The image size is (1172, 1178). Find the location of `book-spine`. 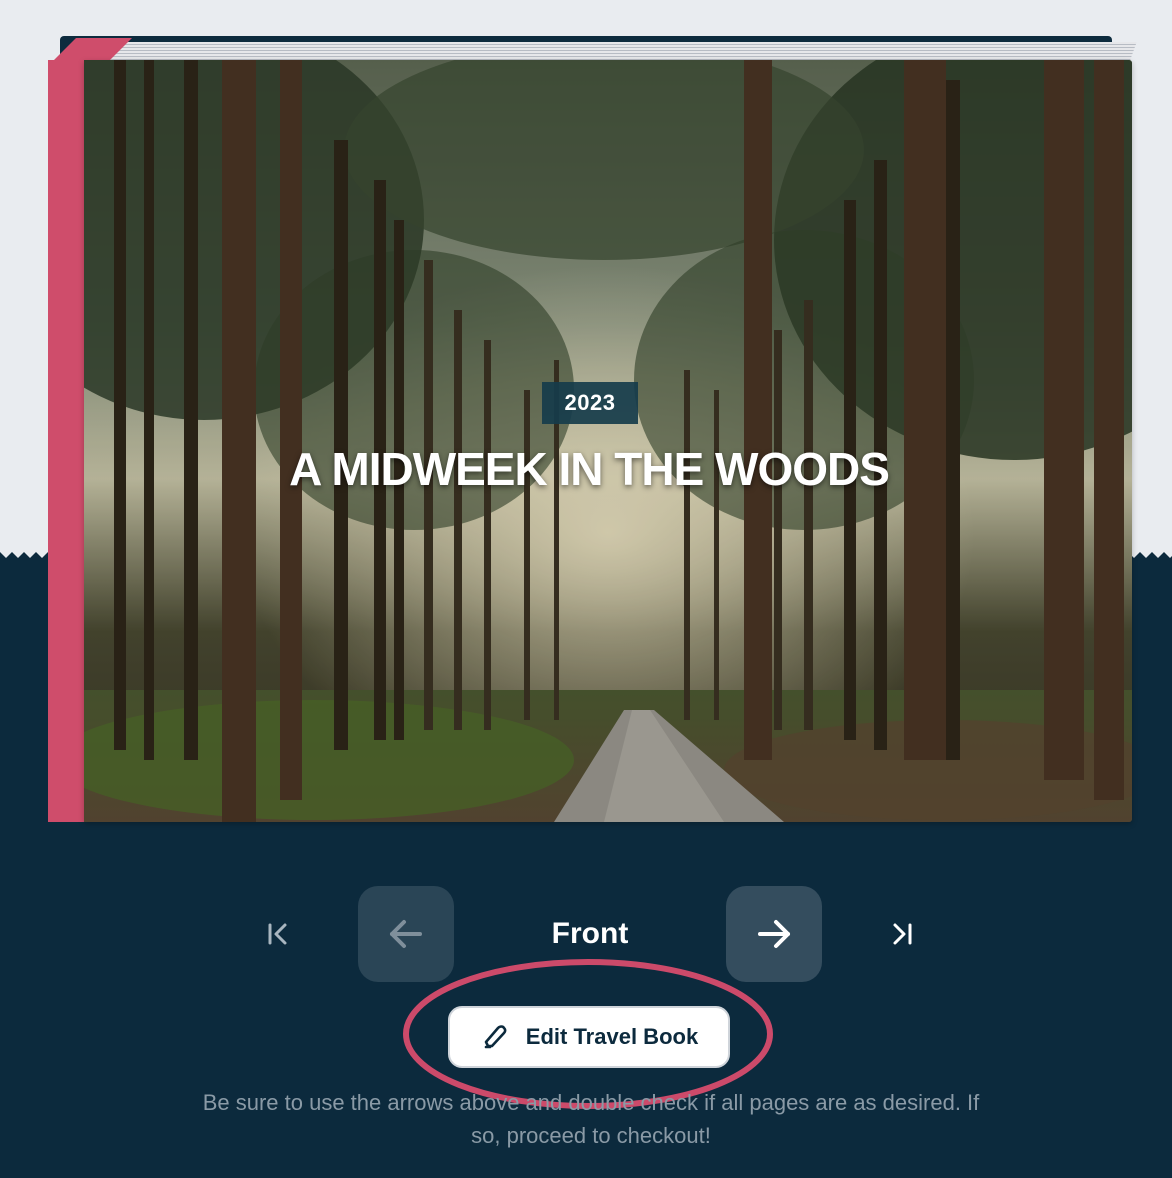

book-spine is located at coordinates (66, 441).